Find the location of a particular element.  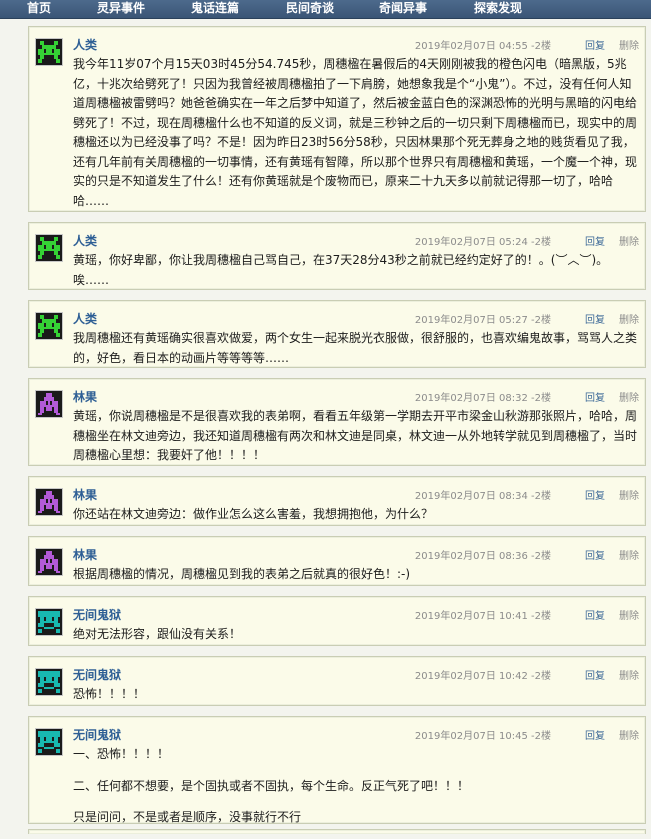

comment-meta: 2019年02月07日 08:34 -2楼 回复 删除 is located at coordinates (527, 494).